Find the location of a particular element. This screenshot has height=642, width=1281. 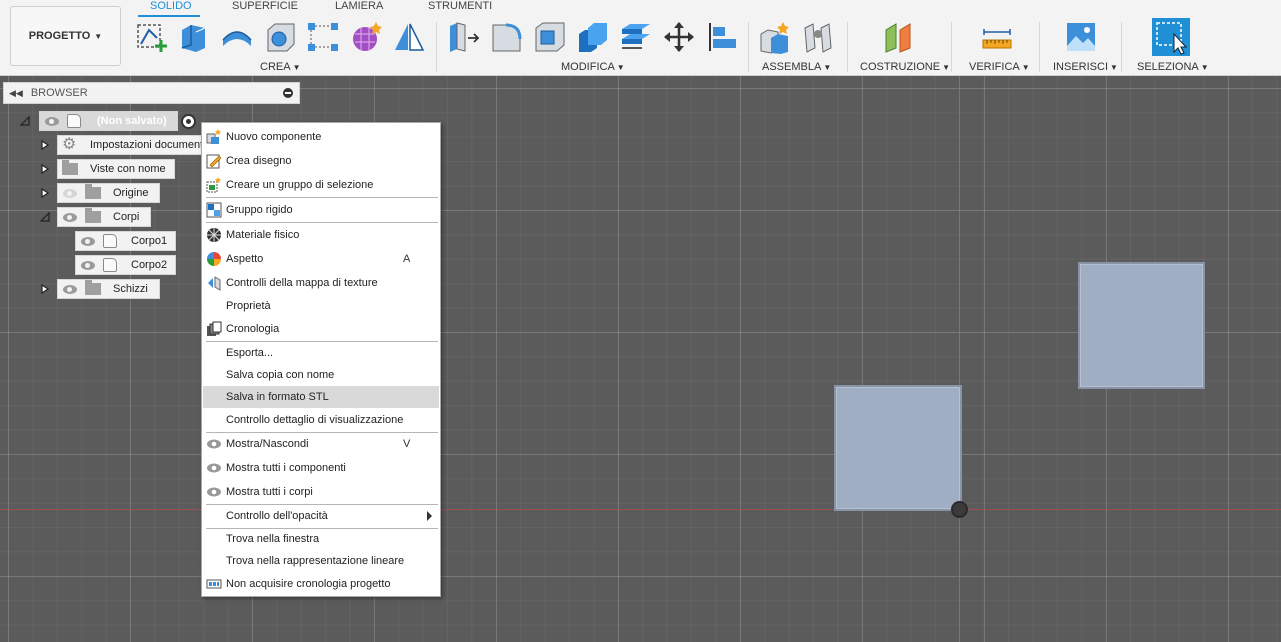

menu-item-find-in-timeline: Trova nella rappresentazione lineare is located at coordinates (321, 561).